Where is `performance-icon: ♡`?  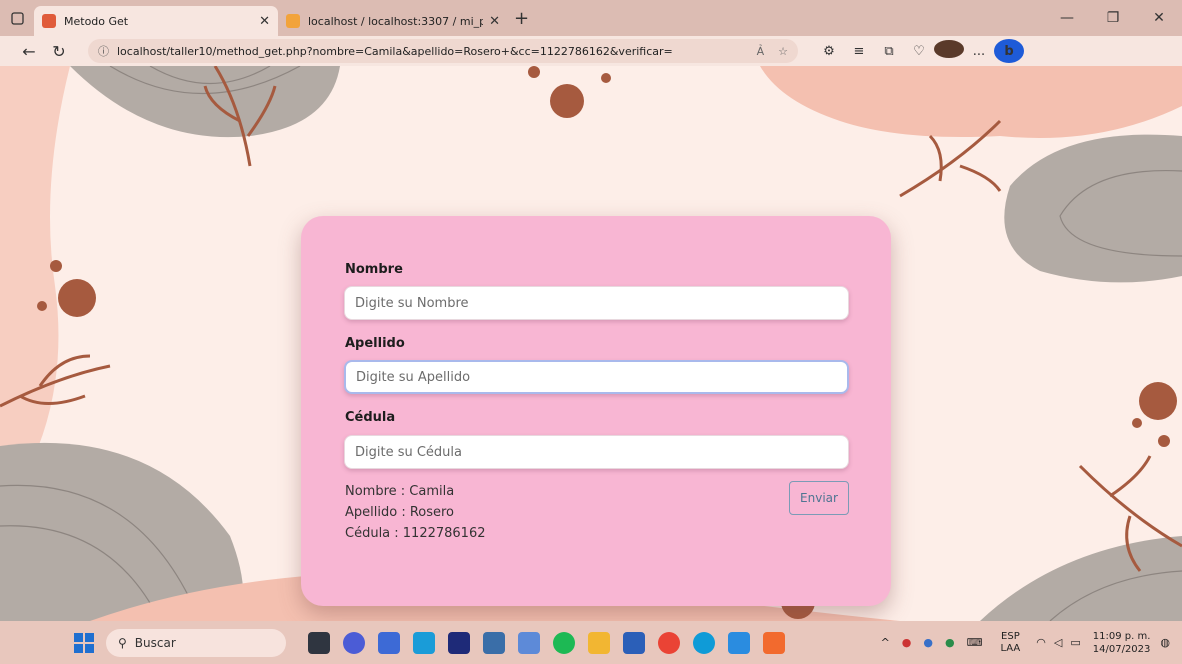 performance-icon: ♡ is located at coordinates (919, 51).